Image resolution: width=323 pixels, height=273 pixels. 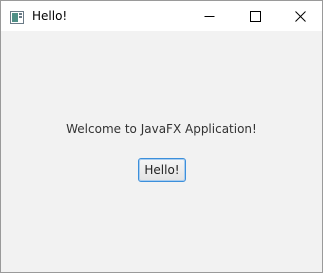 I want to click on maximize-button, so click(x=255, y=16).